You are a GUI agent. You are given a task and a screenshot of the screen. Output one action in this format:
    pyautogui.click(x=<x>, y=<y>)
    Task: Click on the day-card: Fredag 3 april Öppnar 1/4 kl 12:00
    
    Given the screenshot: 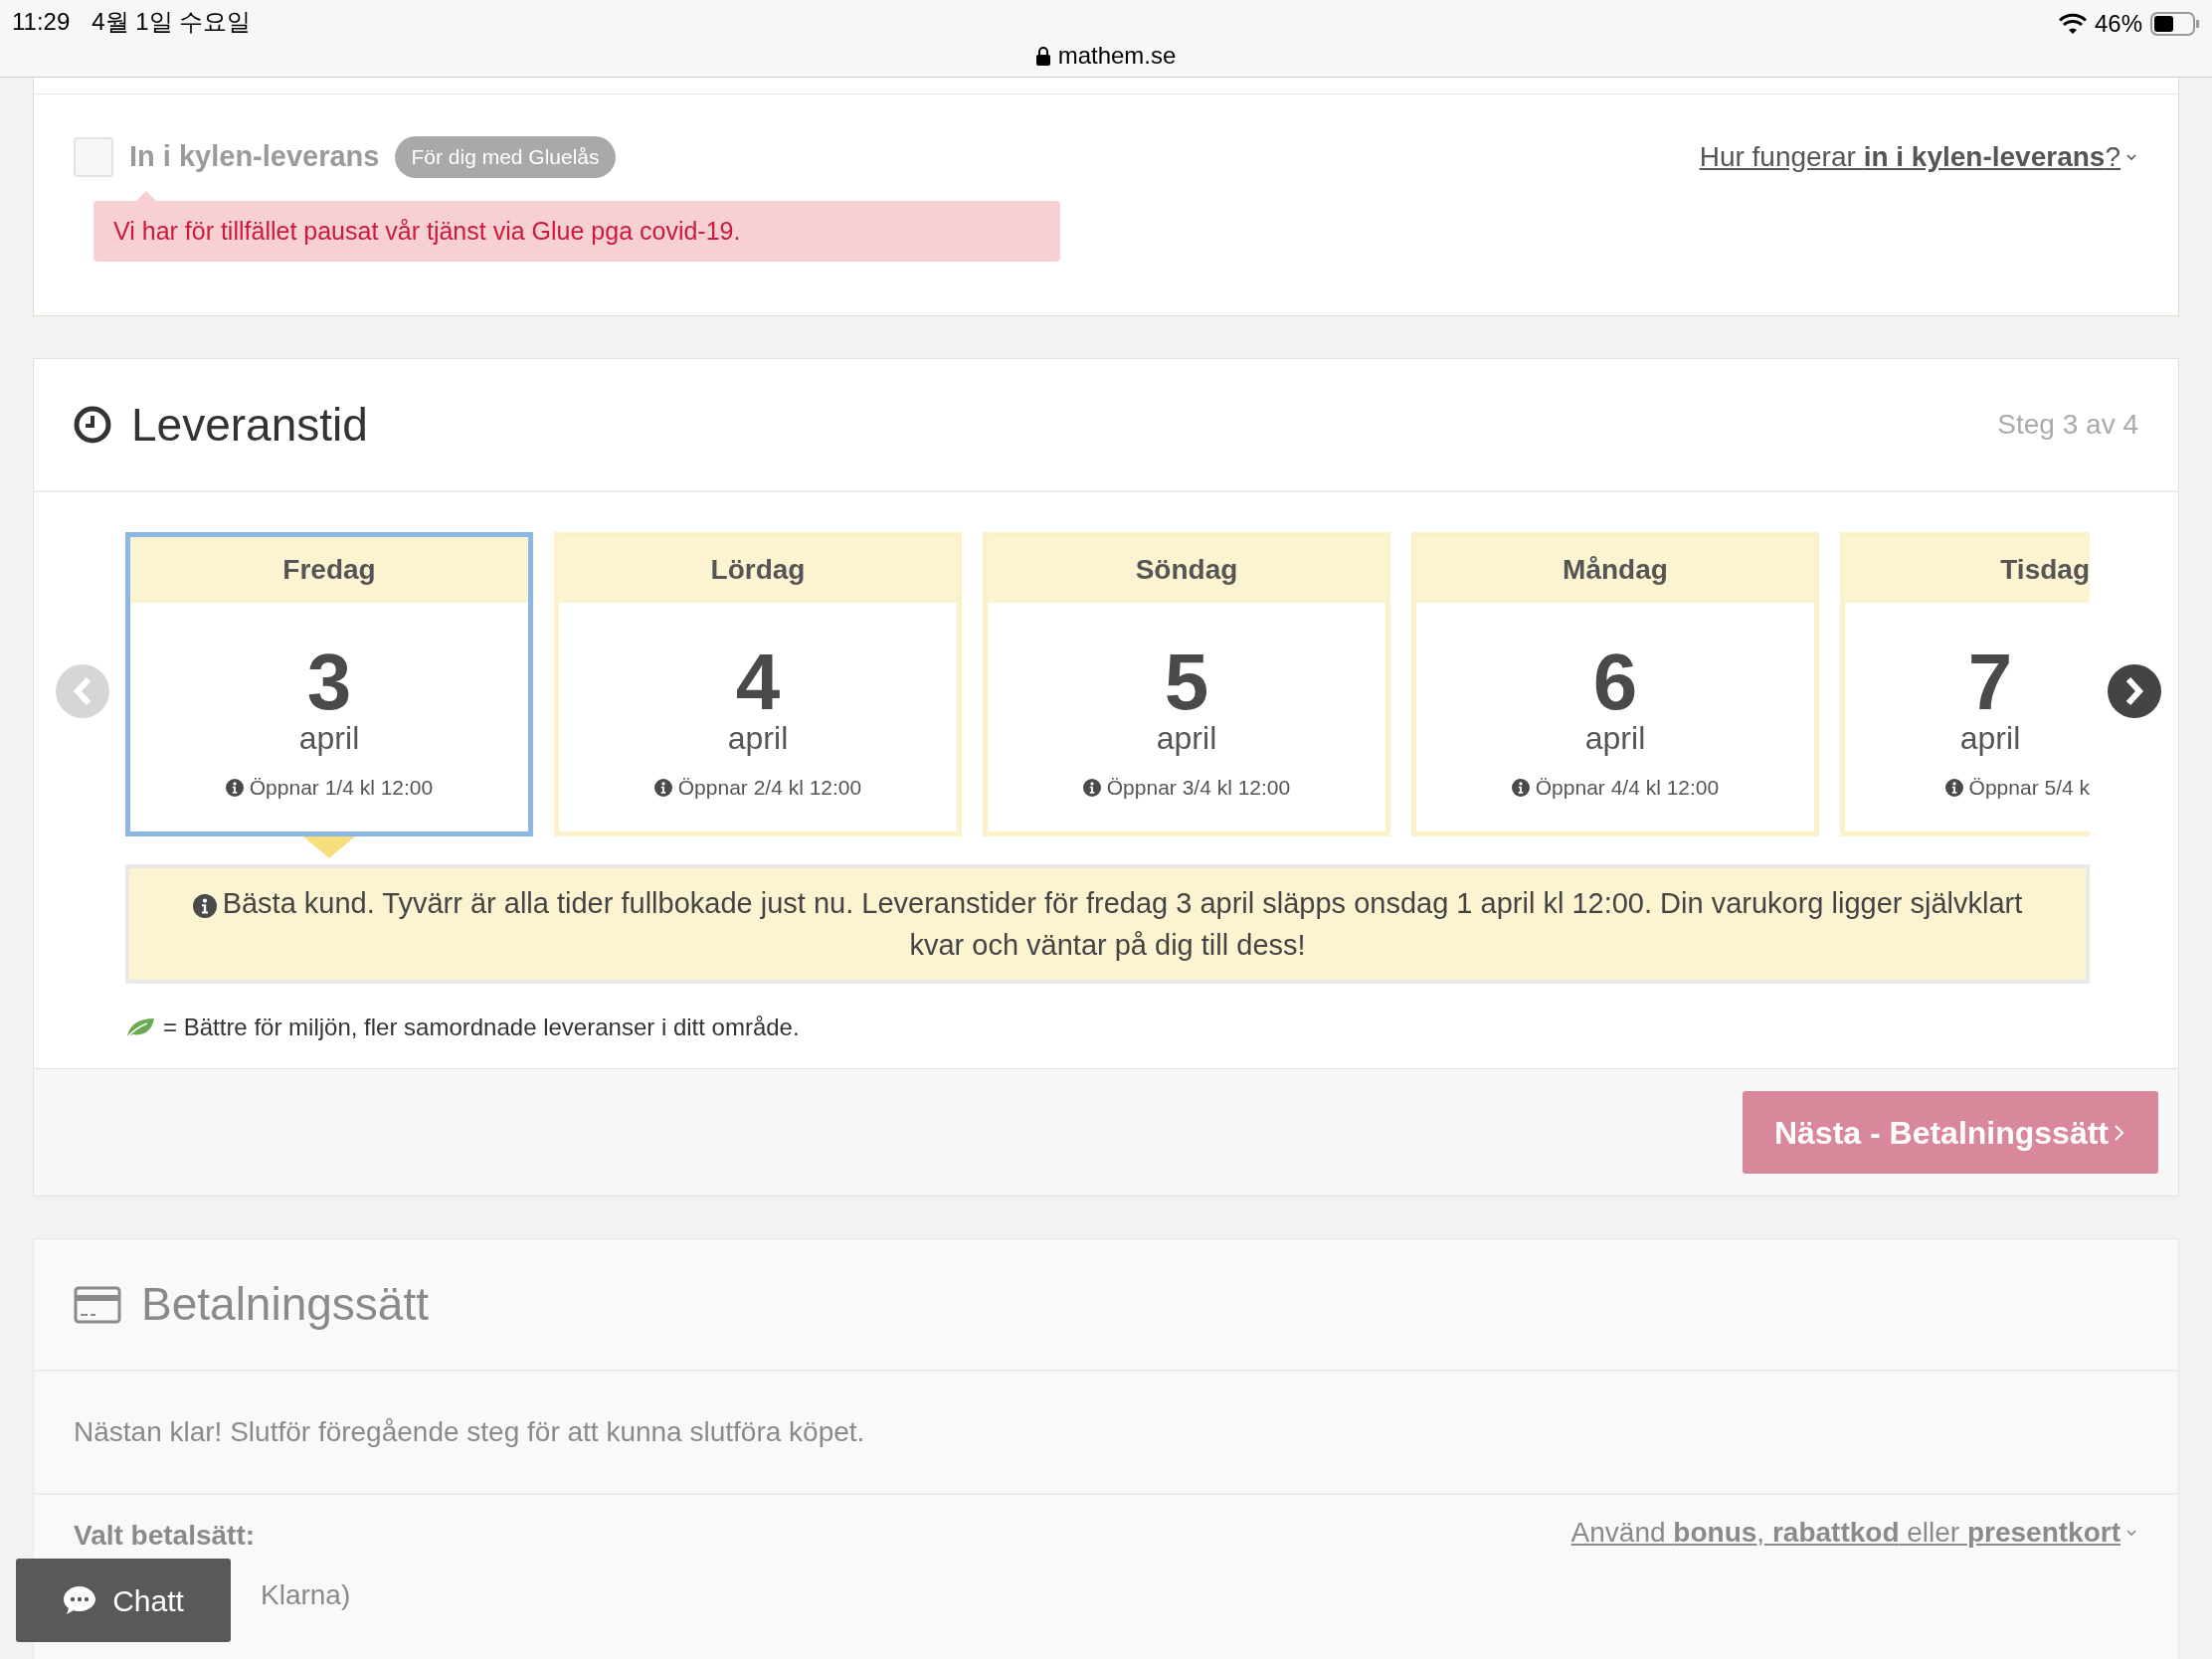 What is the action you would take?
    pyautogui.click(x=329, y=684)
    